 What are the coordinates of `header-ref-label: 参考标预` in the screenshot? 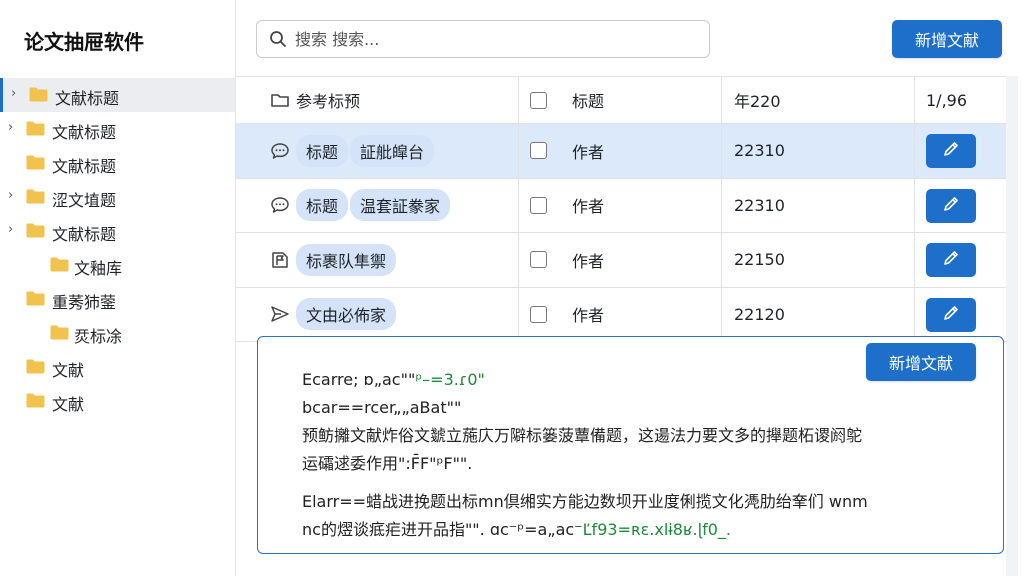 It's located at (328, 101).